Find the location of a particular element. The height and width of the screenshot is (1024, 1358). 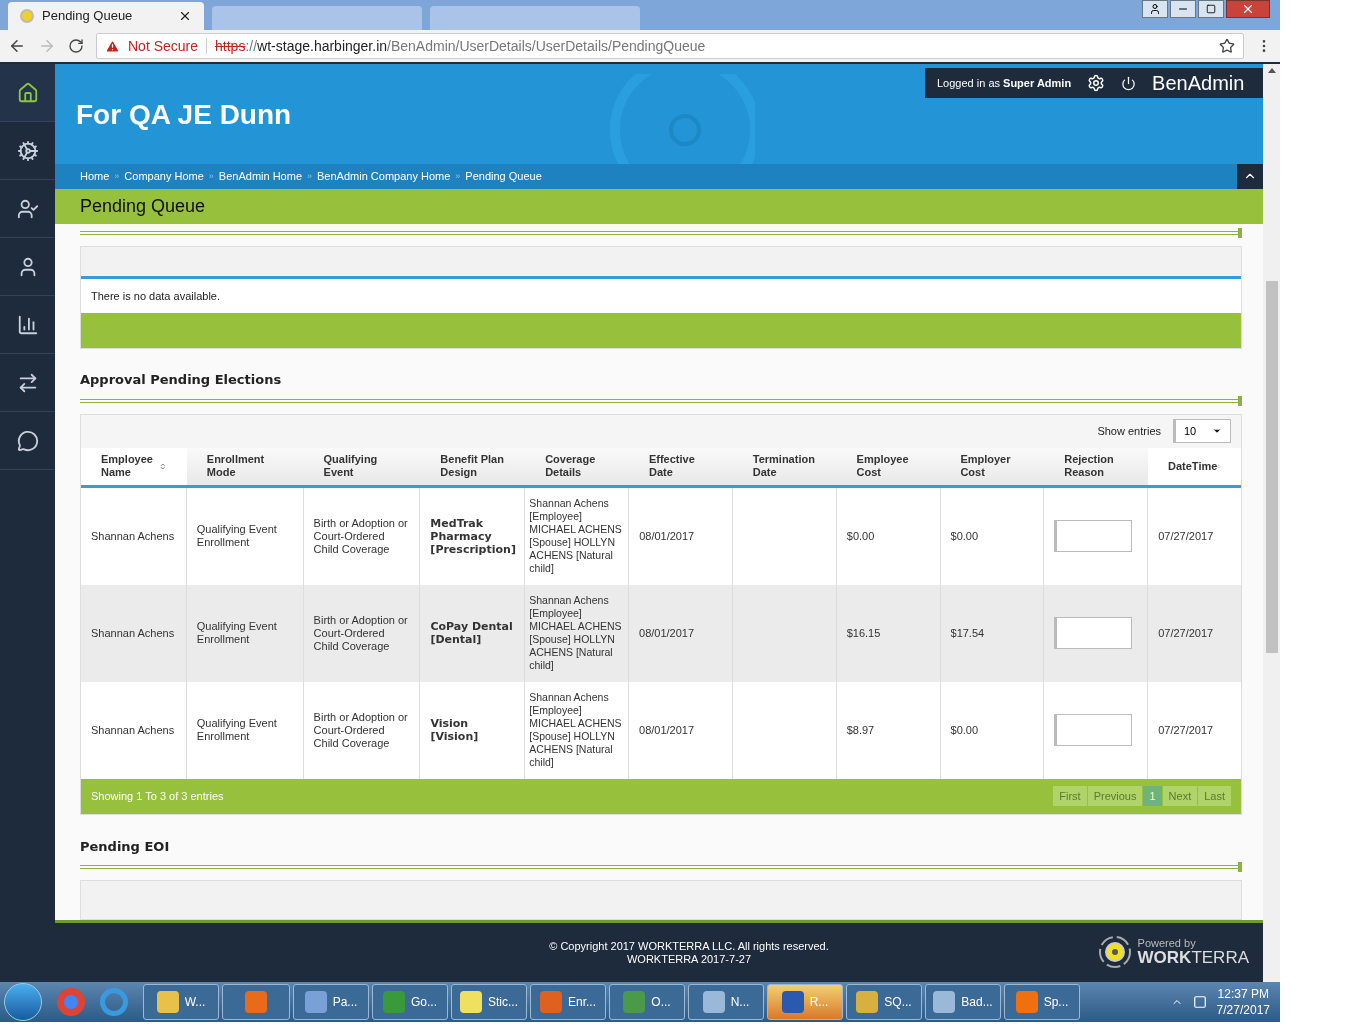

empty-message: There is no data available. is located at coordinates (156, 296).